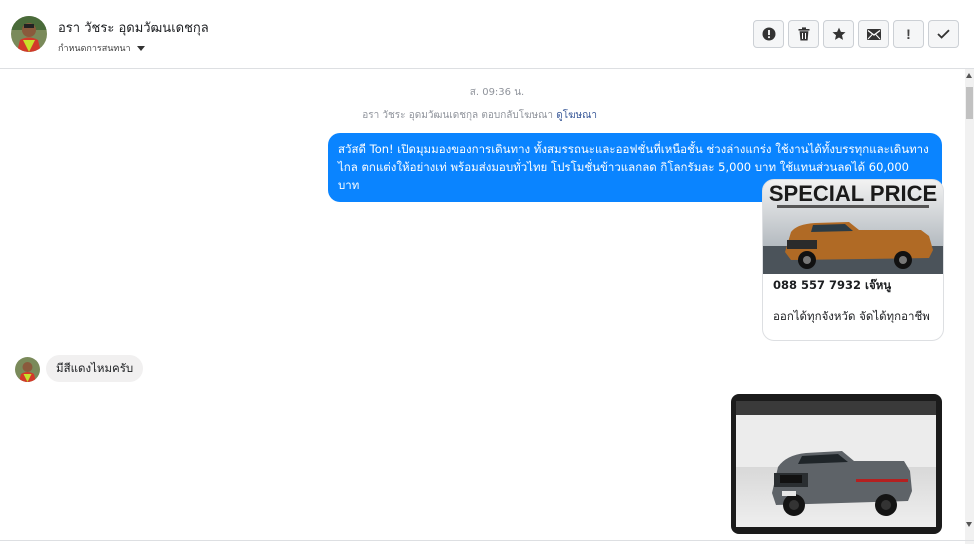 The width and height of the screenshot is (974, 544). Describe the element at coordinates (29, 34) in the screenshot. I see `contact-avatar` at that location.